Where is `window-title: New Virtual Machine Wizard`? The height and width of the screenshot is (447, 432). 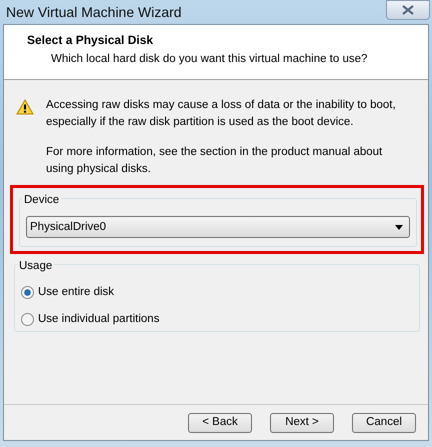
window-title: New Virtual Machine Wizard is located at coordinates (94, 12).